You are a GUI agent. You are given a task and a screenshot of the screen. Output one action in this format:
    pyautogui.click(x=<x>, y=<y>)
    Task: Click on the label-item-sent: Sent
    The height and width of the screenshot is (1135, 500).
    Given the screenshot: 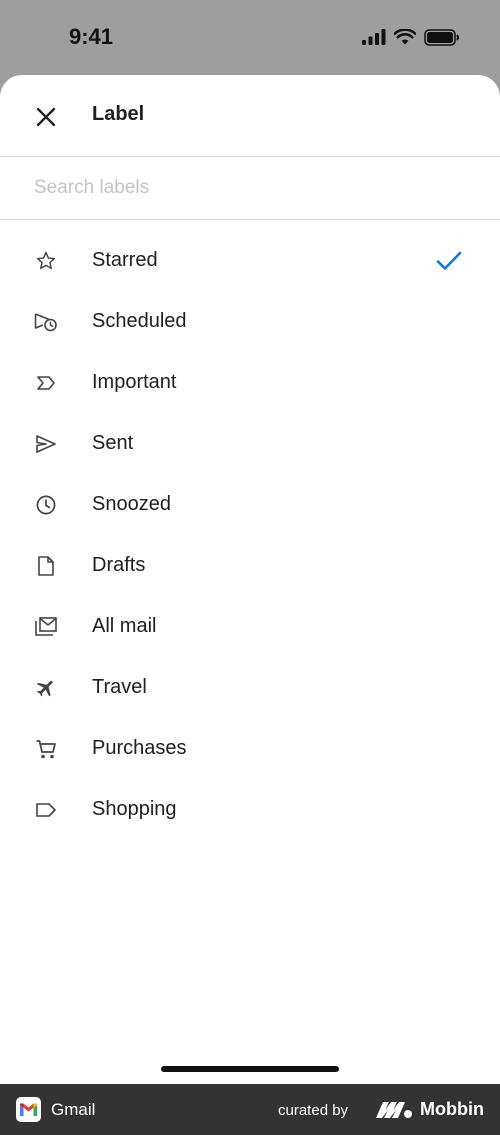 What is the action you would take?
    pyautogui.click(x=250, y=443)
    